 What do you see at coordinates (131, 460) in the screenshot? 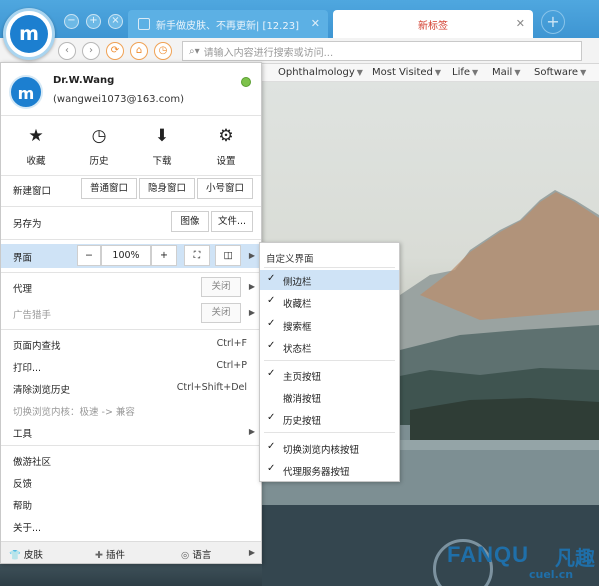
I see `community-item: 傲游社区` at bounding box center [131, 460].